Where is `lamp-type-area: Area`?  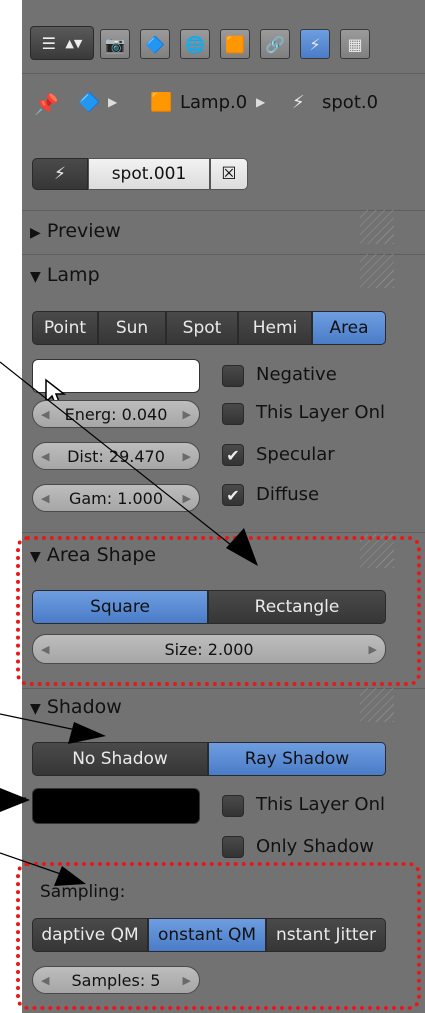
lamp-type-area: Area is located at coordinates (349, 328).